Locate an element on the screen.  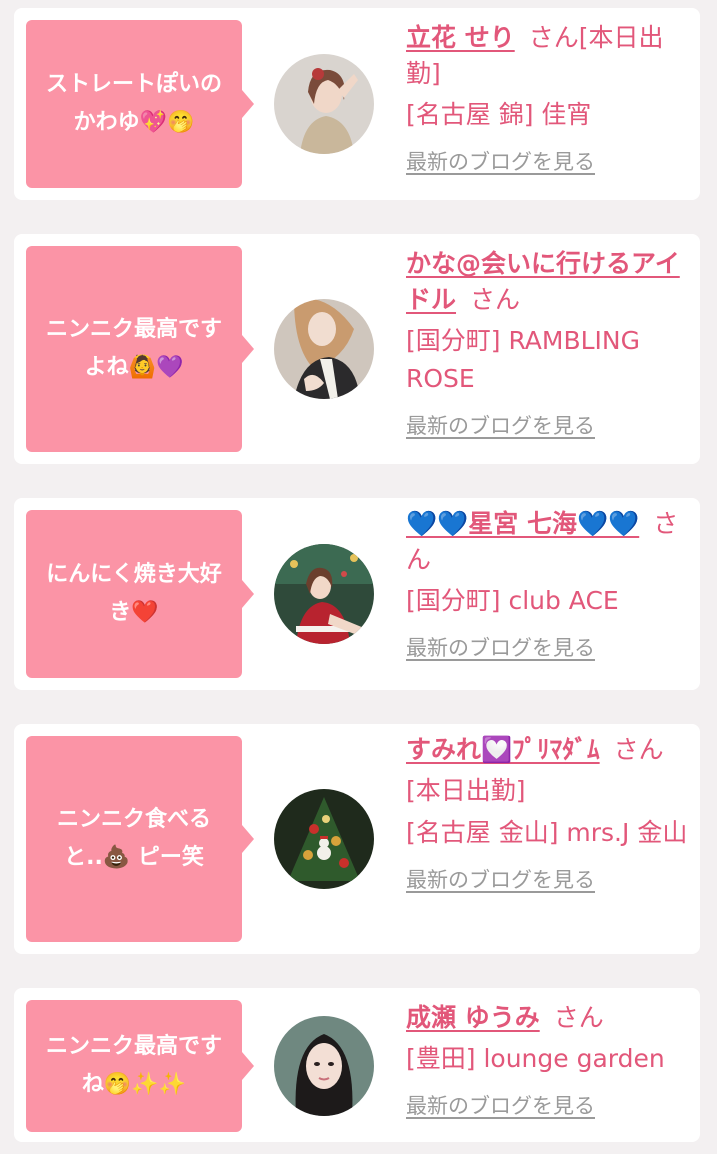
comment-bubble: ストレートぽいの かわゆ💖🤭 is located at coordinates (140, 104).